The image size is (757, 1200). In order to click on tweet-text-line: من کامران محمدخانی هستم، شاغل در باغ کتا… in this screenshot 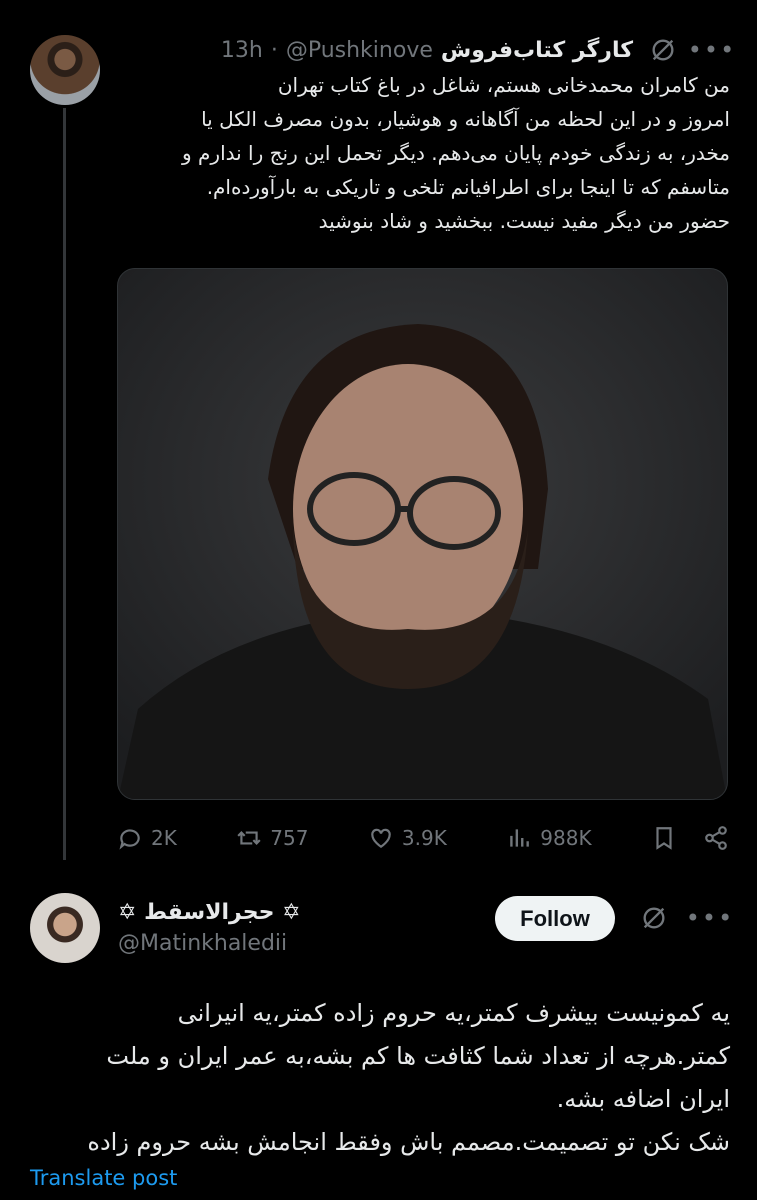, I will do `click(503, 85)`.